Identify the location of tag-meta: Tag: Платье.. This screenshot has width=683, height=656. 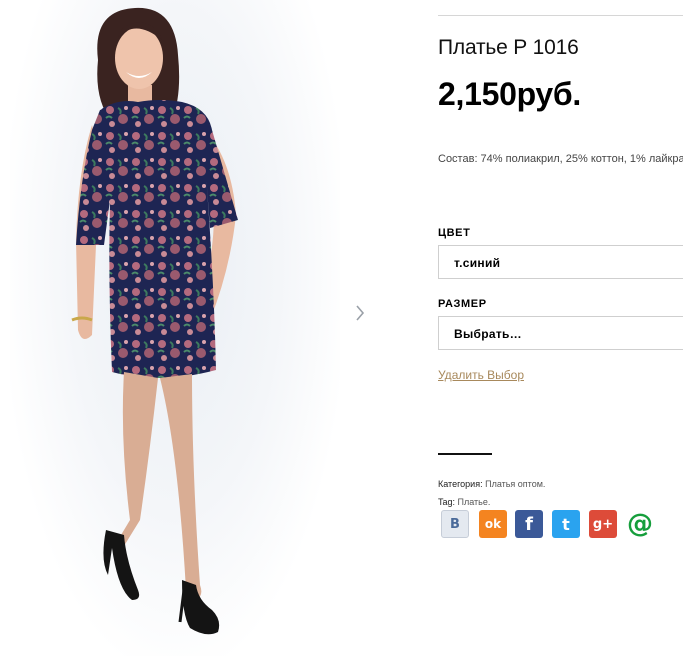
(464, 502).